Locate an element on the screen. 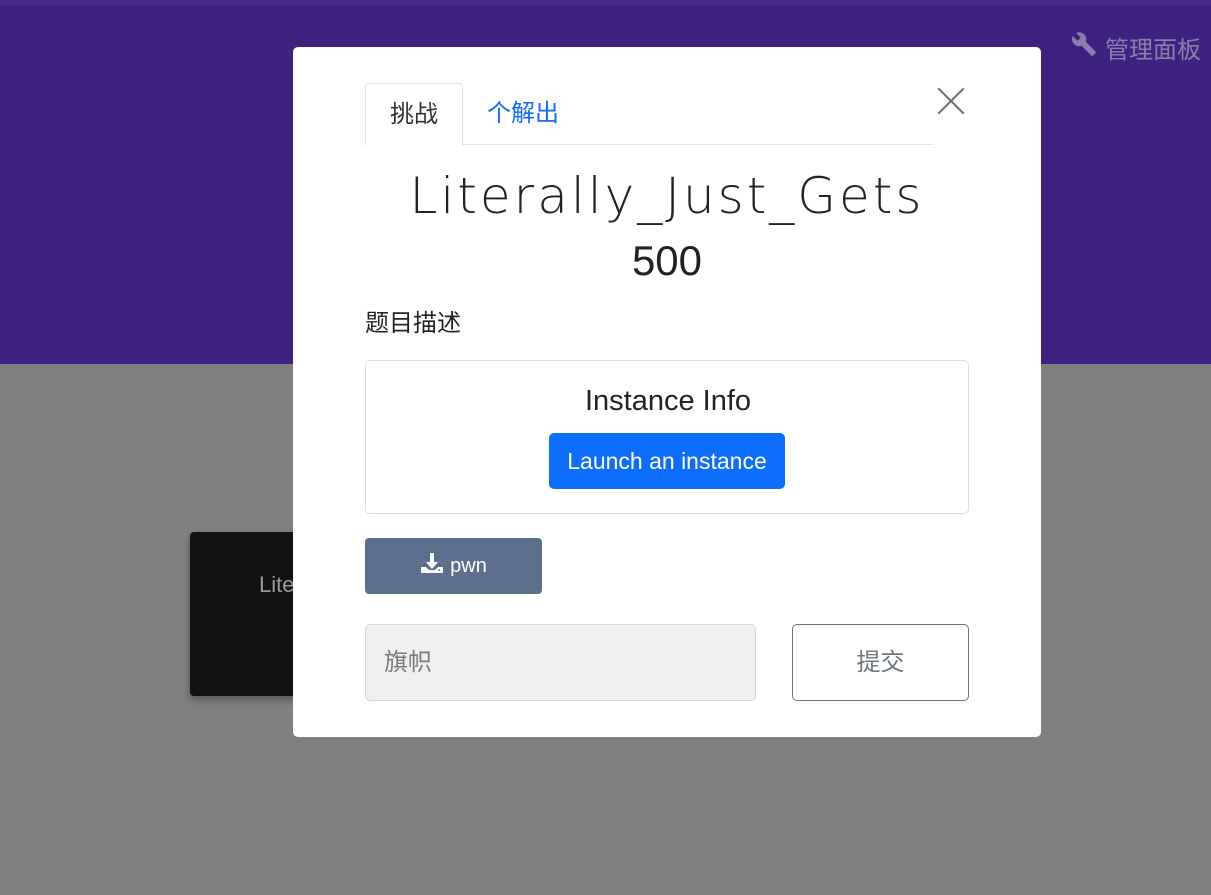 The width and height of the screenshot is (1211, 895). flag-input is located at coordinates (560, 662).